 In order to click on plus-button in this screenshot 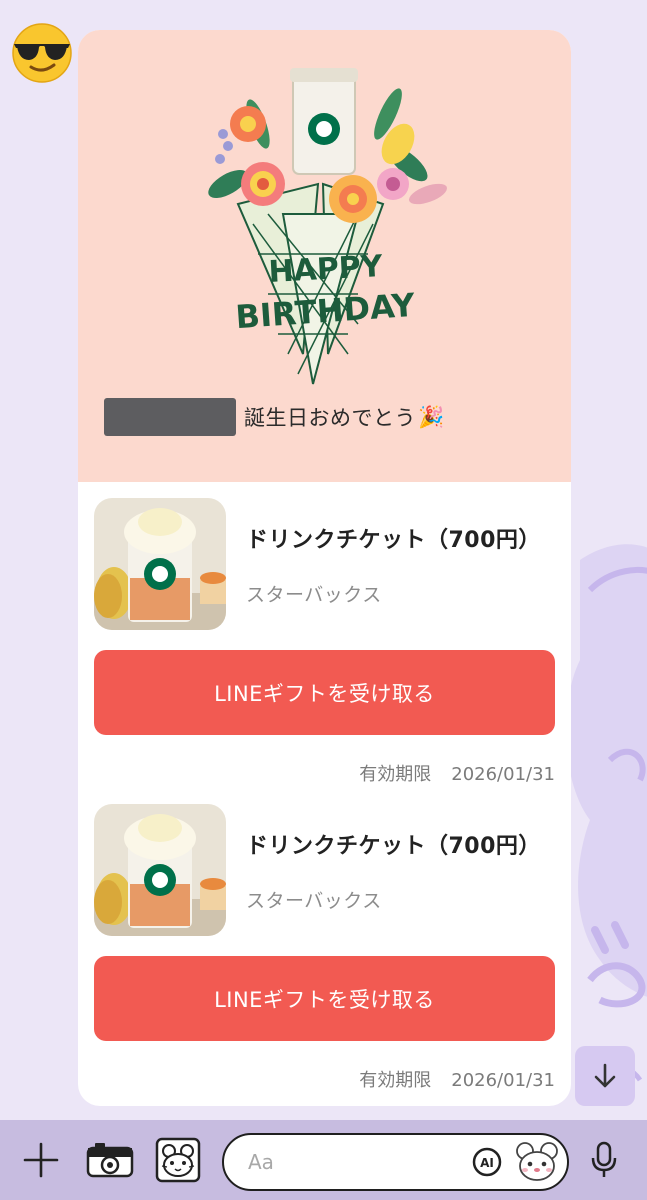, I will do `click(41, 1160)`.